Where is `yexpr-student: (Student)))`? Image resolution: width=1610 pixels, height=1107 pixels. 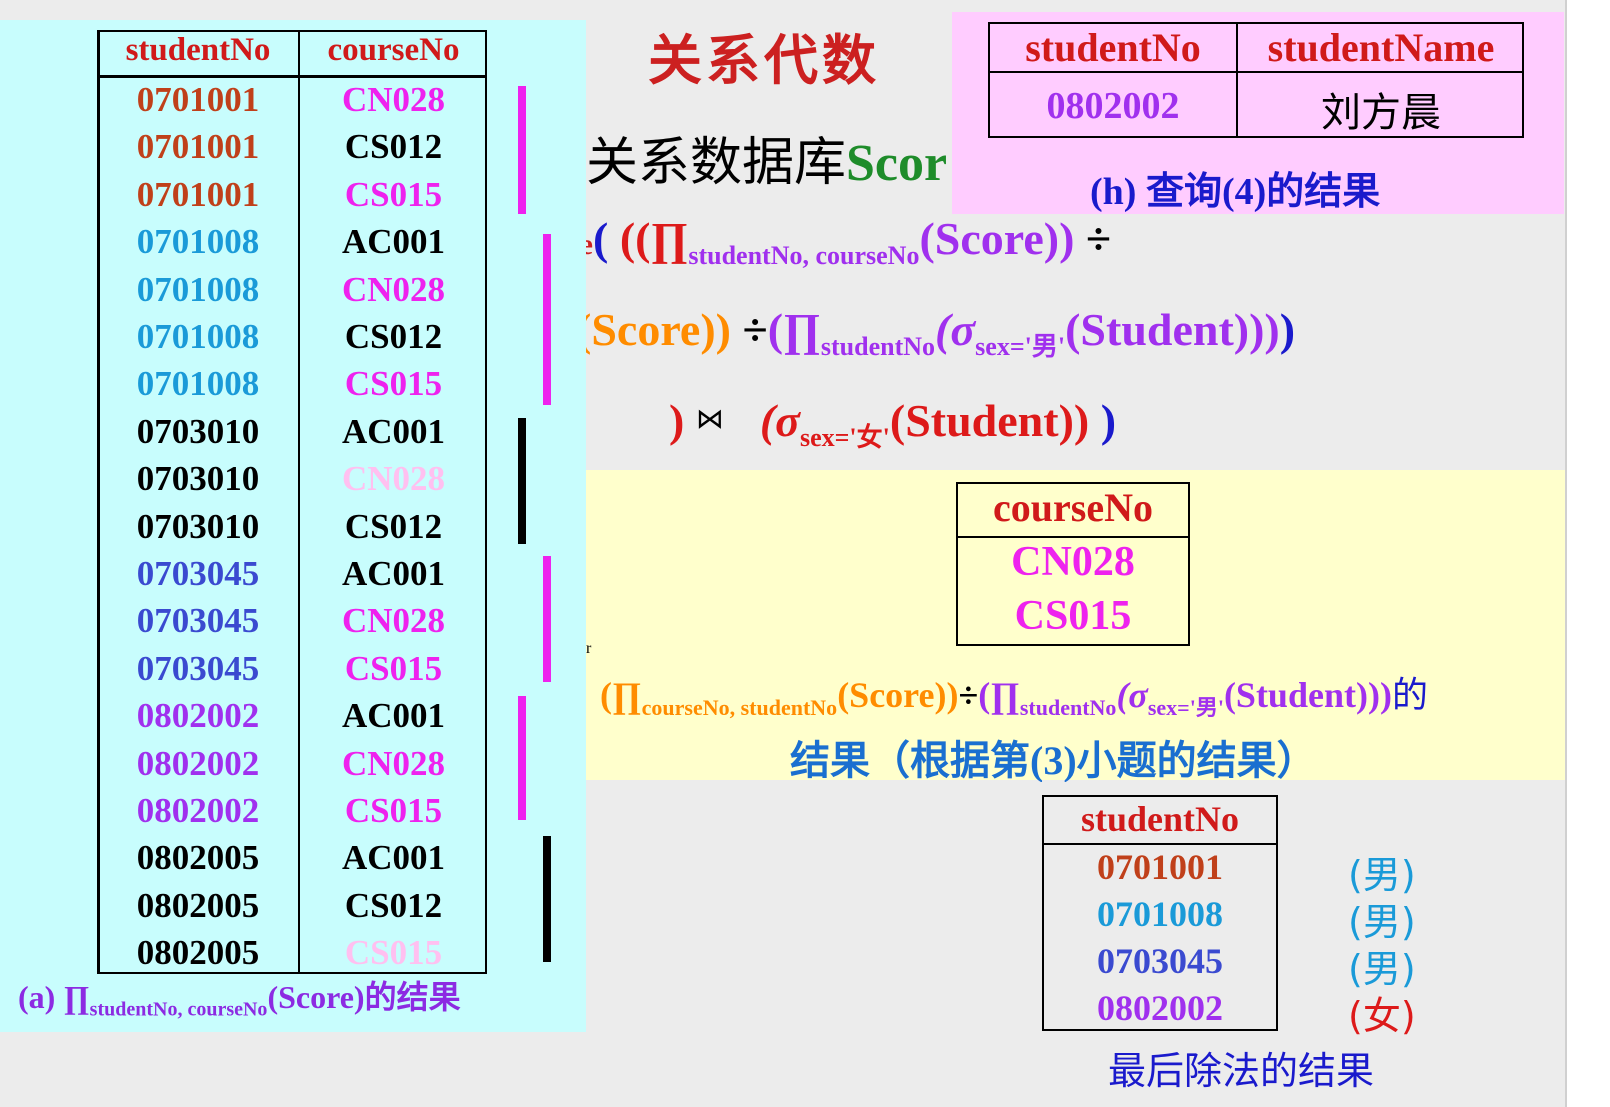 yexpr-student: (Student))) is located at coordinates (1307, 695).